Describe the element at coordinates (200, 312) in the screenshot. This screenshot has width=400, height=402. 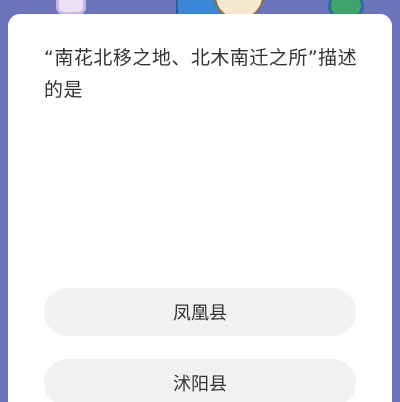
I see `answer-option-1: 凤凰县` at that location.